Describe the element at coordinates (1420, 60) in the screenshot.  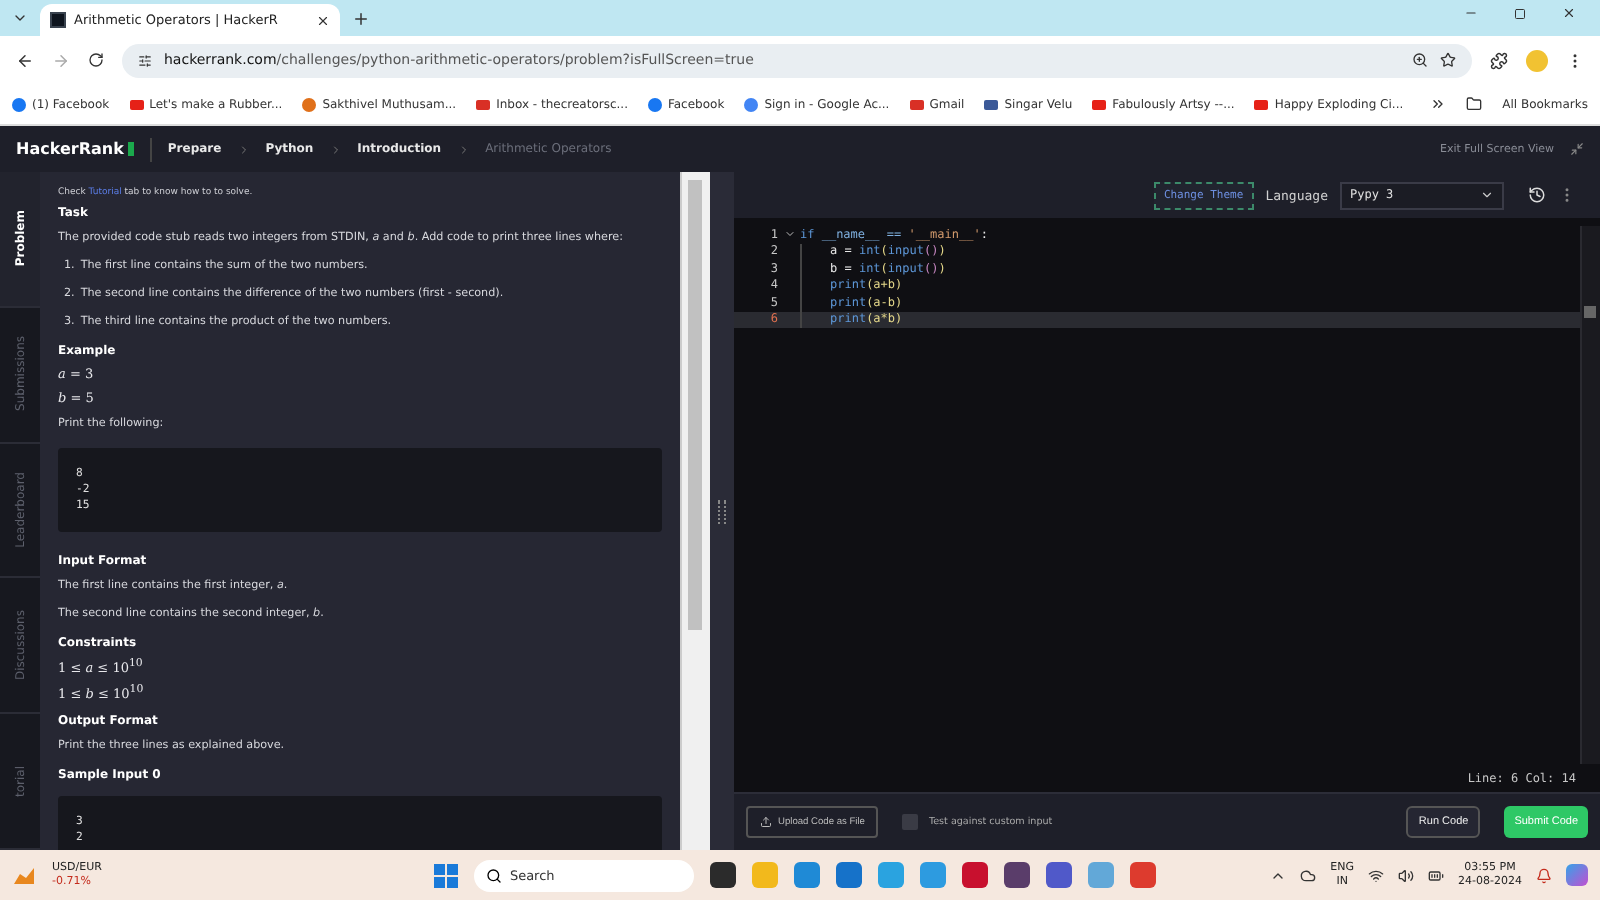
I see `zoom-icon` at that location.